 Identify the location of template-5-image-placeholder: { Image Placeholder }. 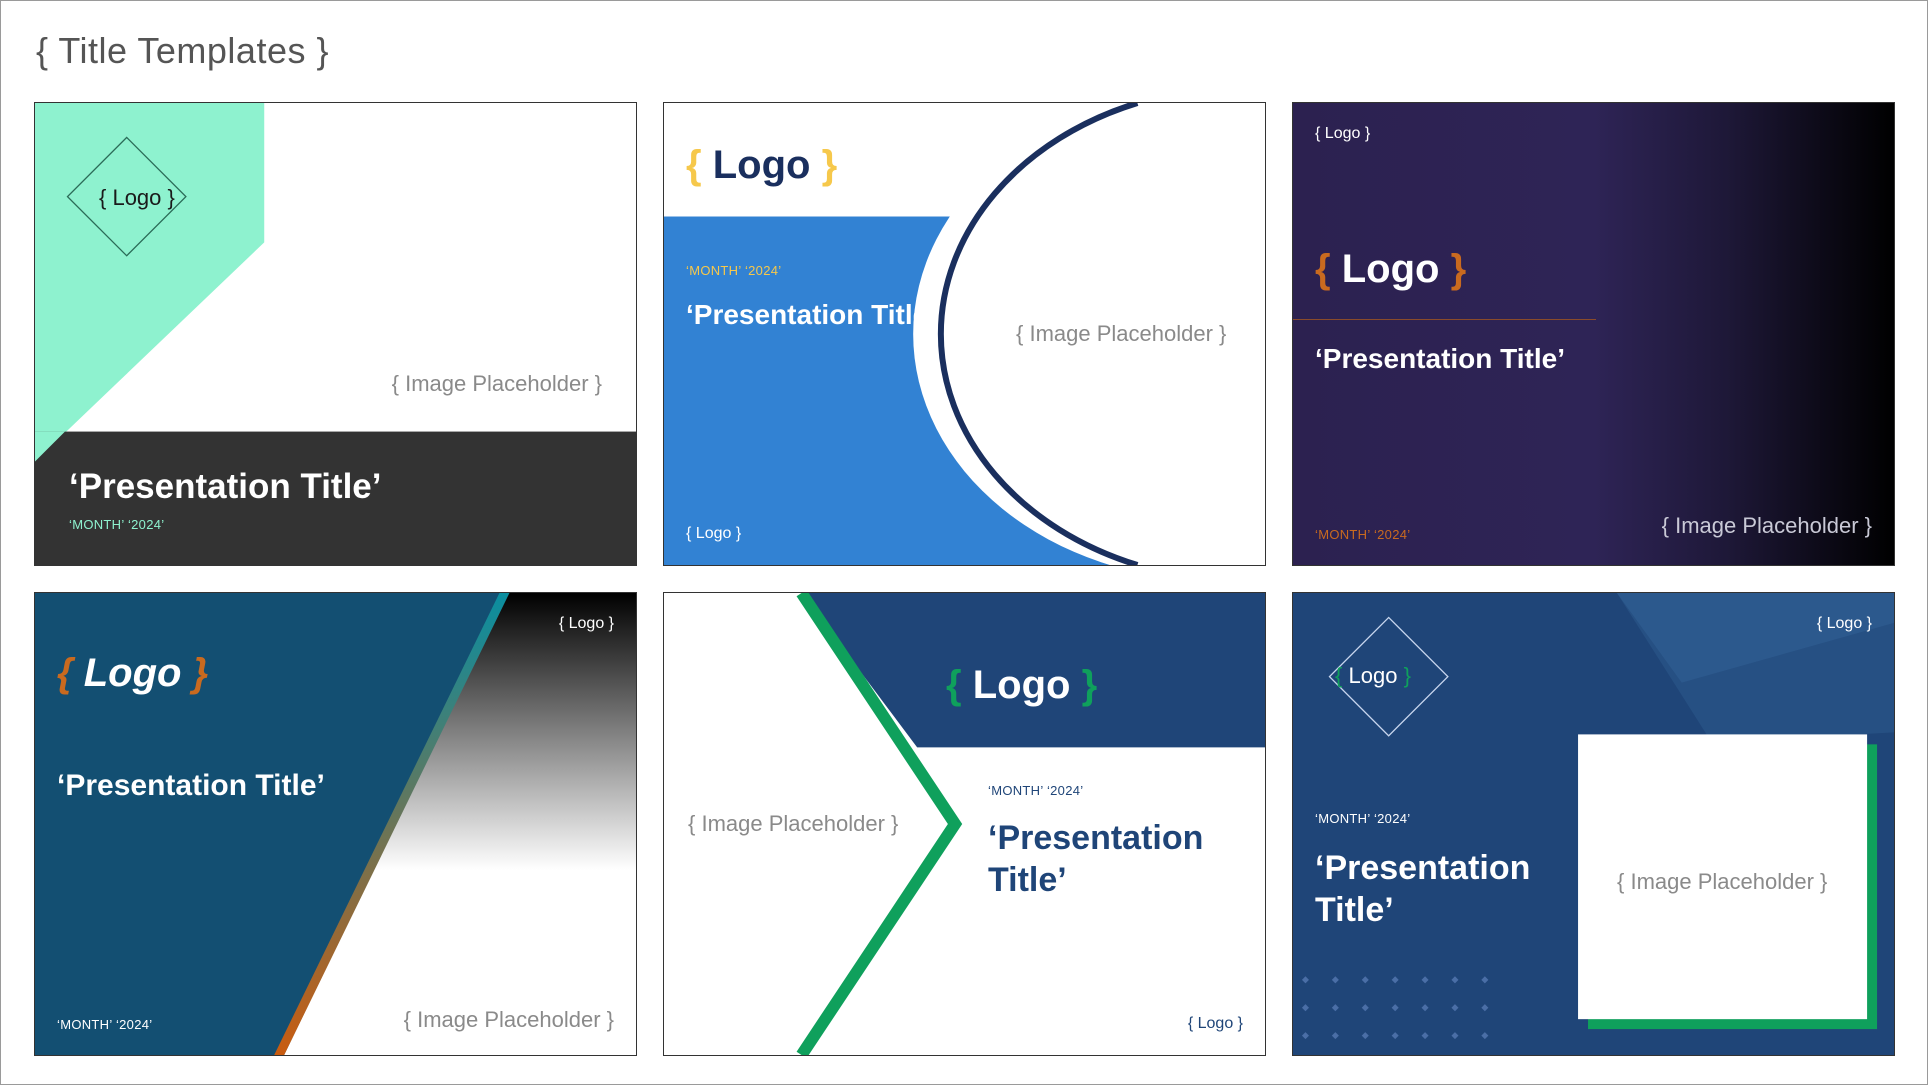
(793, 823).